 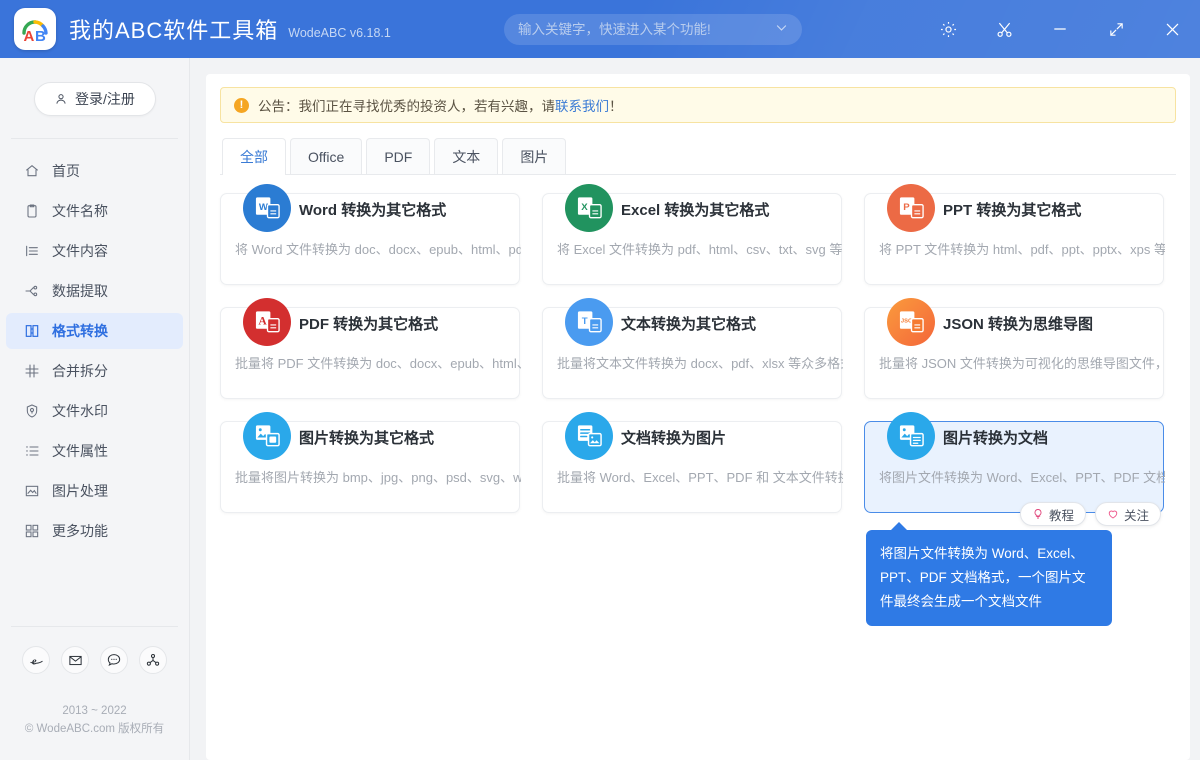 What do you see at coordinates (31, 371) in the screenshot?
I see `merge-split-icon` at bounding box center [31, 371].